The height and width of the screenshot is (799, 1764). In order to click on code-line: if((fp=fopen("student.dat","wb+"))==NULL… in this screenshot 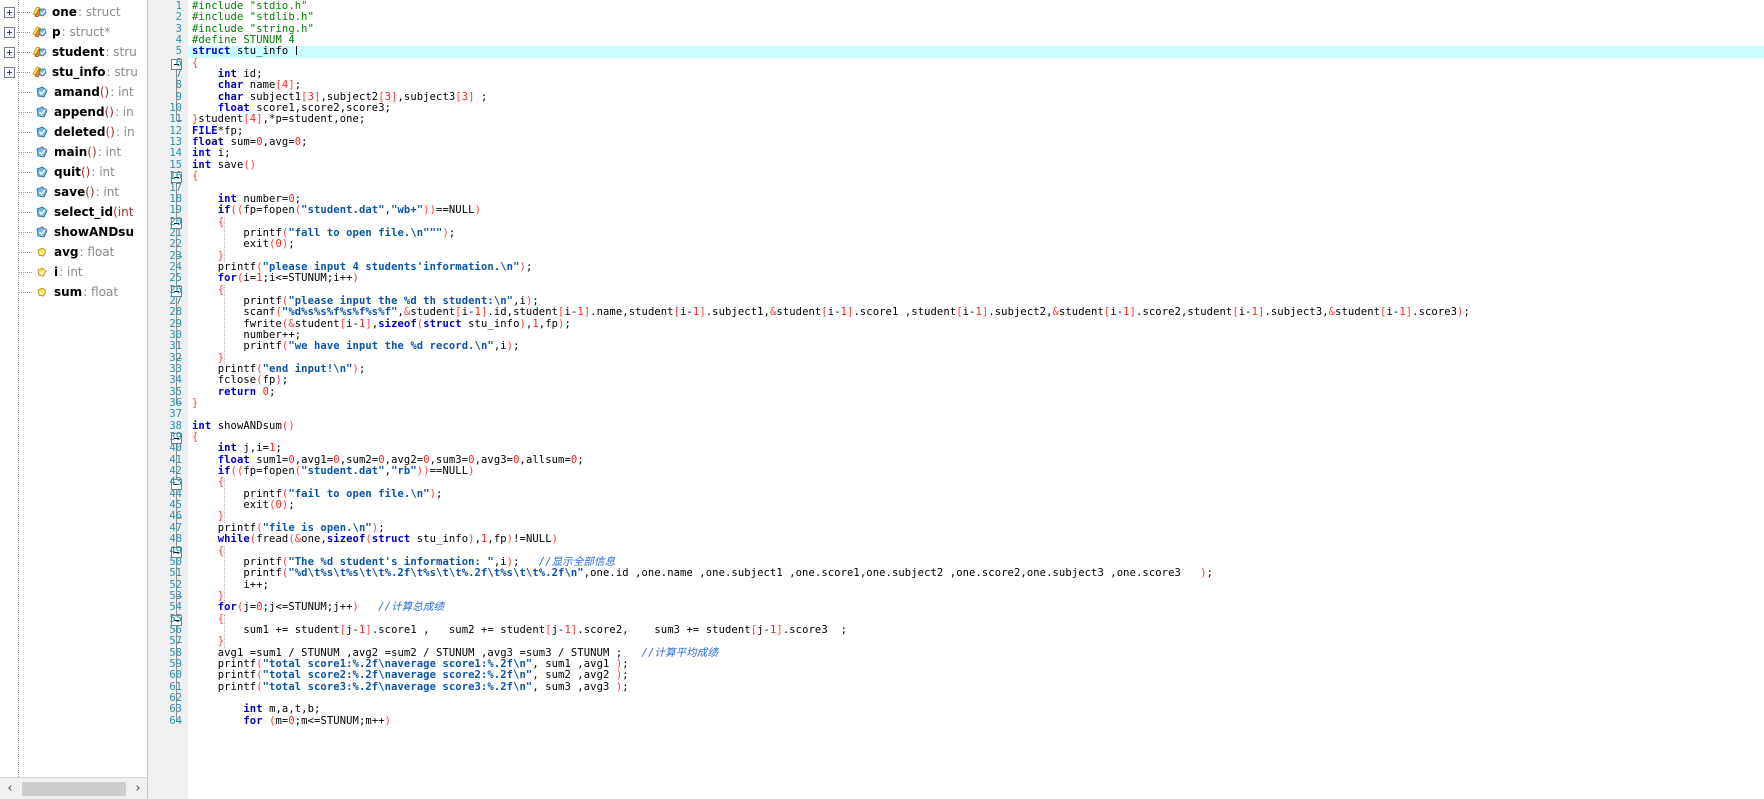, I will do `click(976, 210)`.